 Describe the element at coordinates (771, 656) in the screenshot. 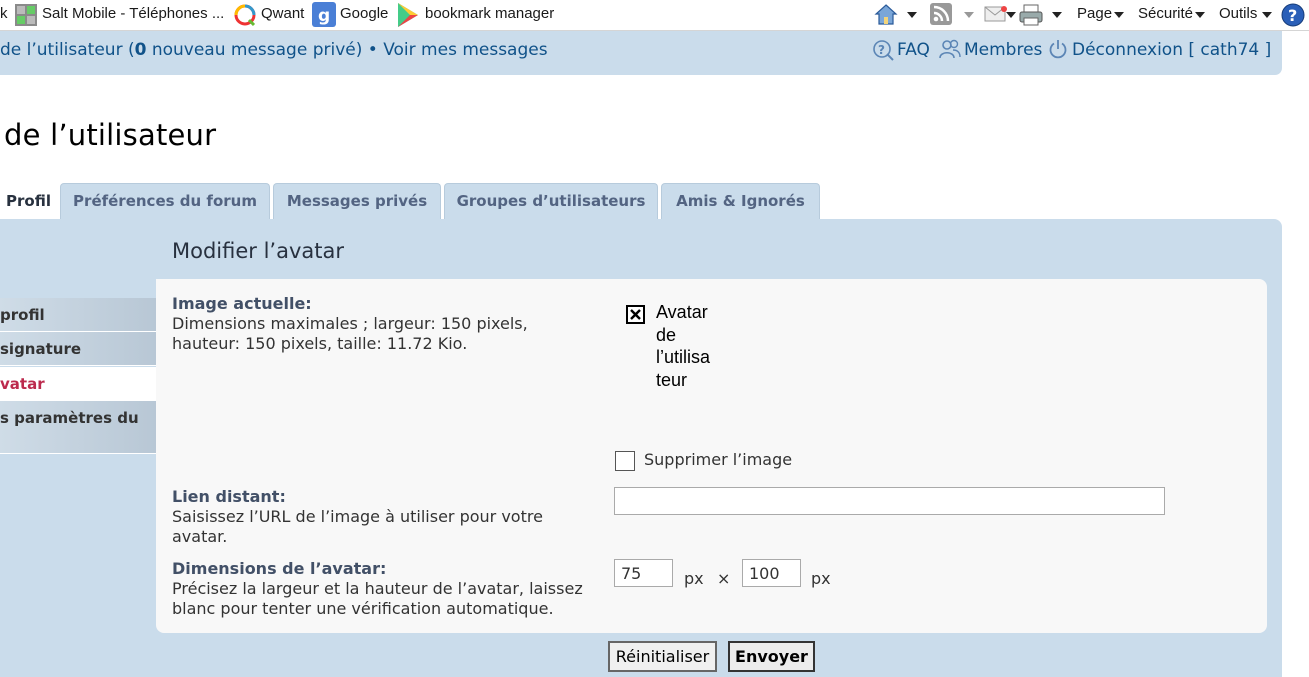

I see `submit-button: Envoyer` at that location.